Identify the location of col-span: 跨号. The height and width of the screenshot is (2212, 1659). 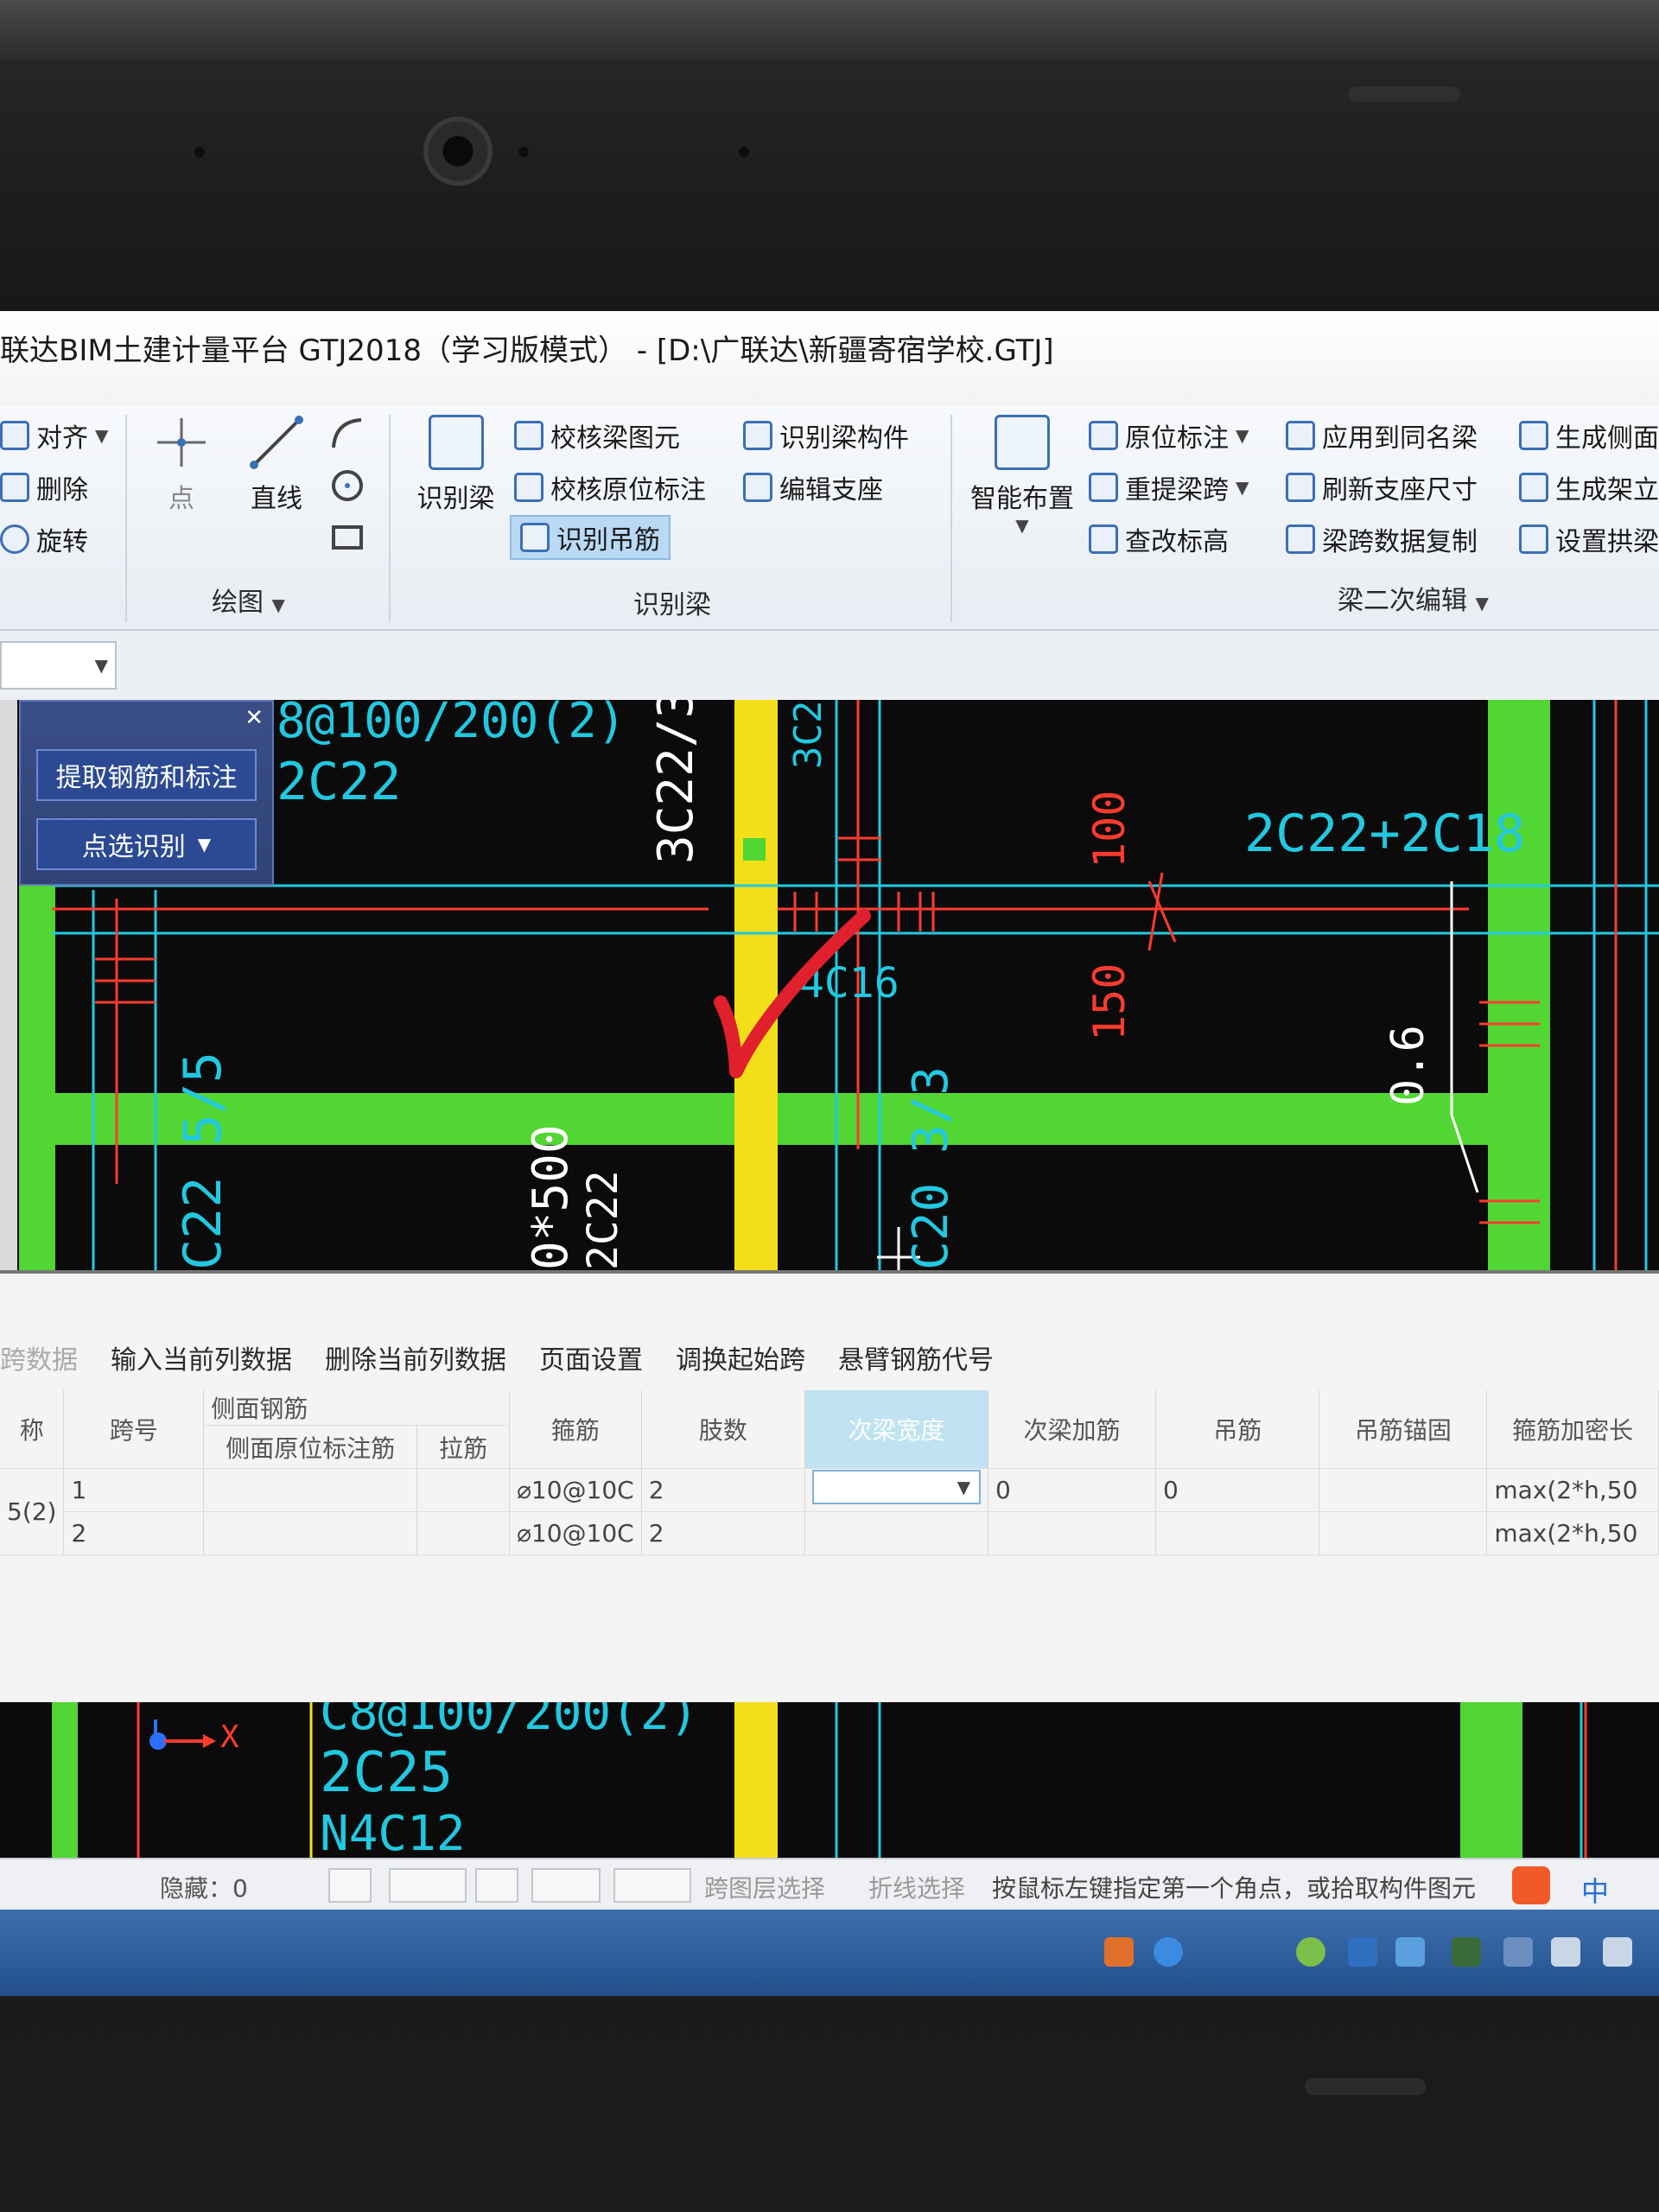
(134, 1429).